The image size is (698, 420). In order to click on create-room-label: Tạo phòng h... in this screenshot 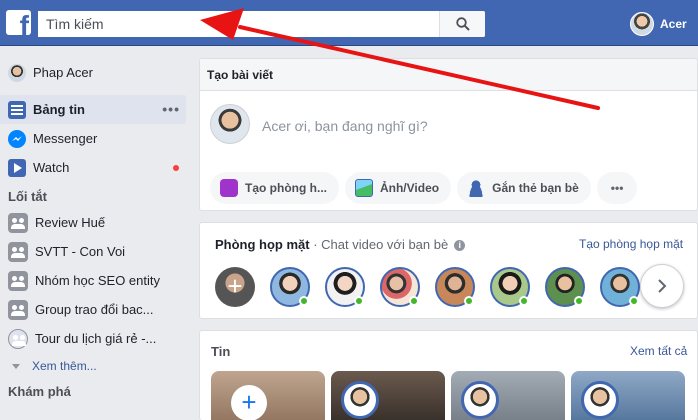, I will do `click(286, 188)`.